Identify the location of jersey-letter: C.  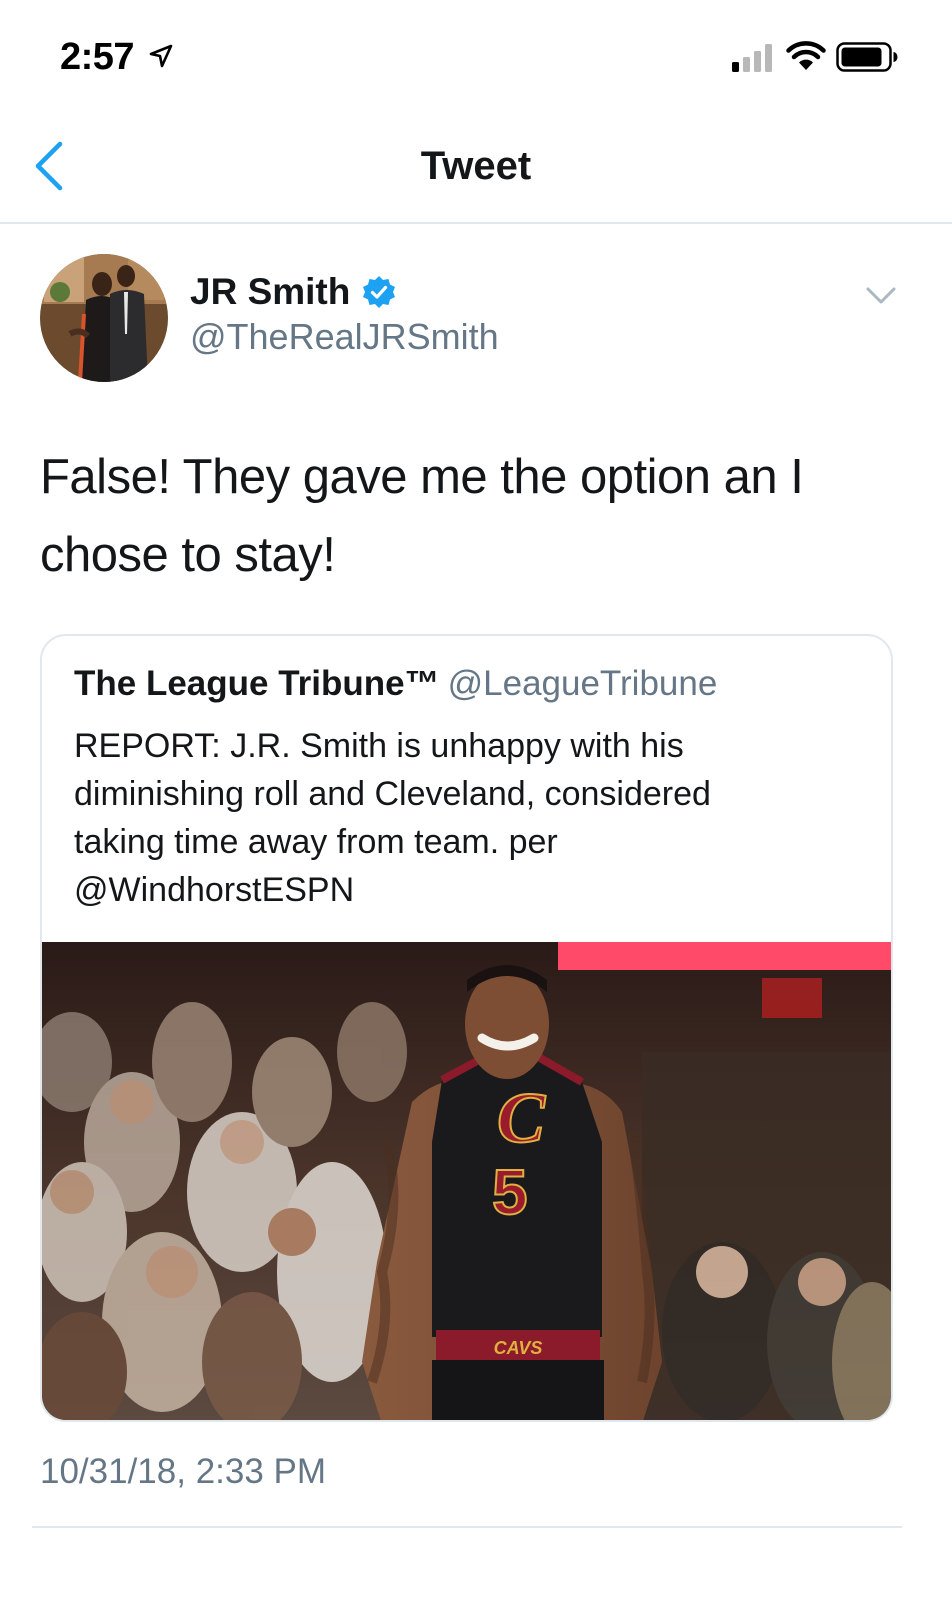
(521, 1118).